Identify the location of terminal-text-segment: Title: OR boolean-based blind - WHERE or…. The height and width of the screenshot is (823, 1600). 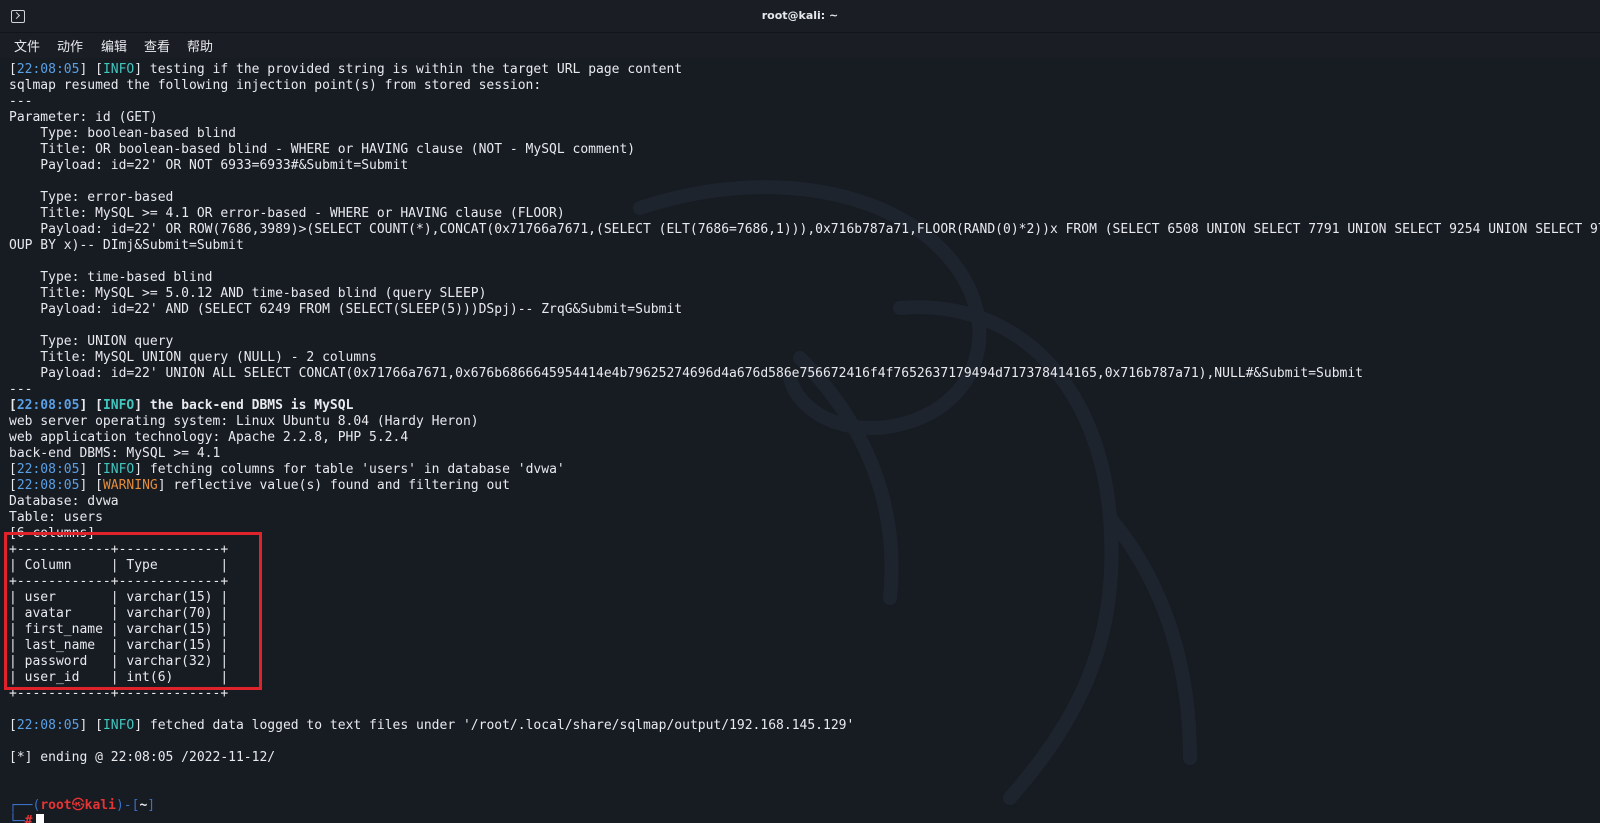
(322, 149).